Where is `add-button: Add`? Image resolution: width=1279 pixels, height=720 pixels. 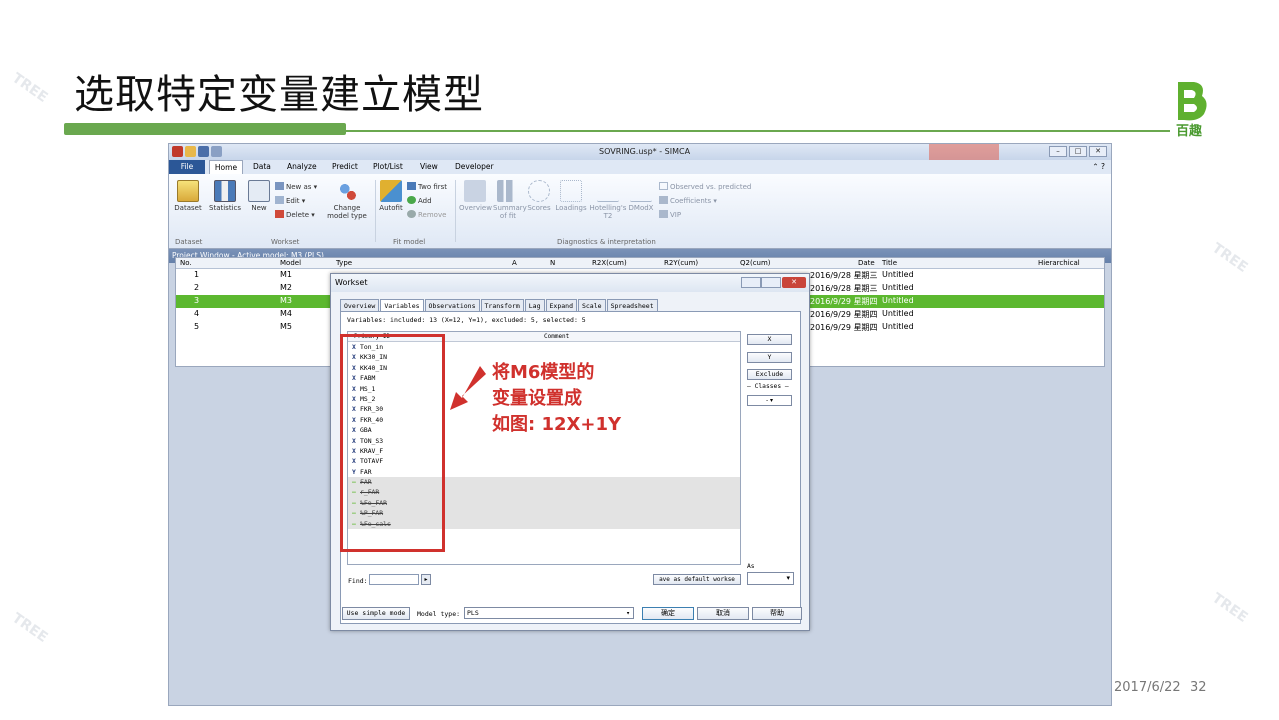
add-button: Add is located at coordinates (419, 200).